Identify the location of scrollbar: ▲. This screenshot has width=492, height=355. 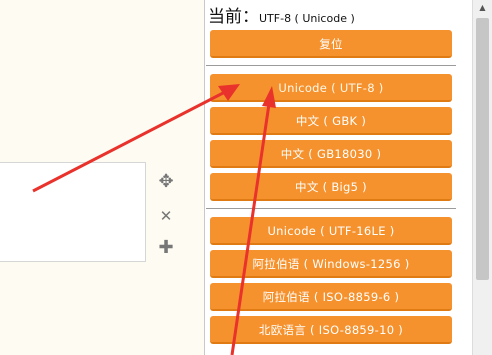
(482, 177).